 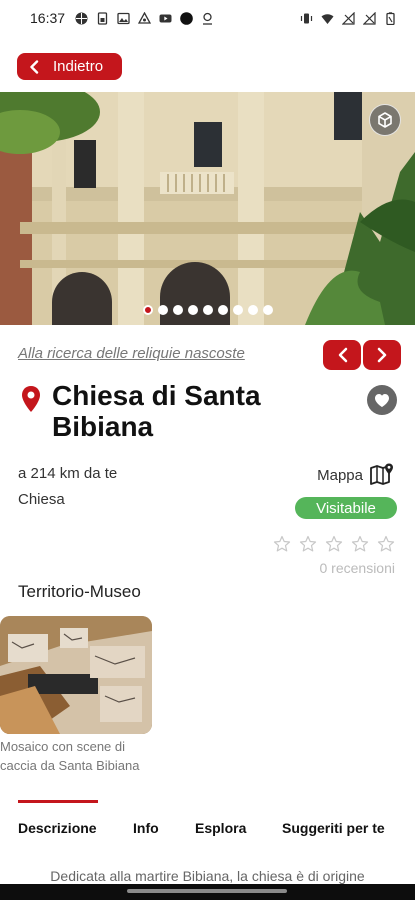 I want to click on mosaic-image, so click(x=76, y=675).